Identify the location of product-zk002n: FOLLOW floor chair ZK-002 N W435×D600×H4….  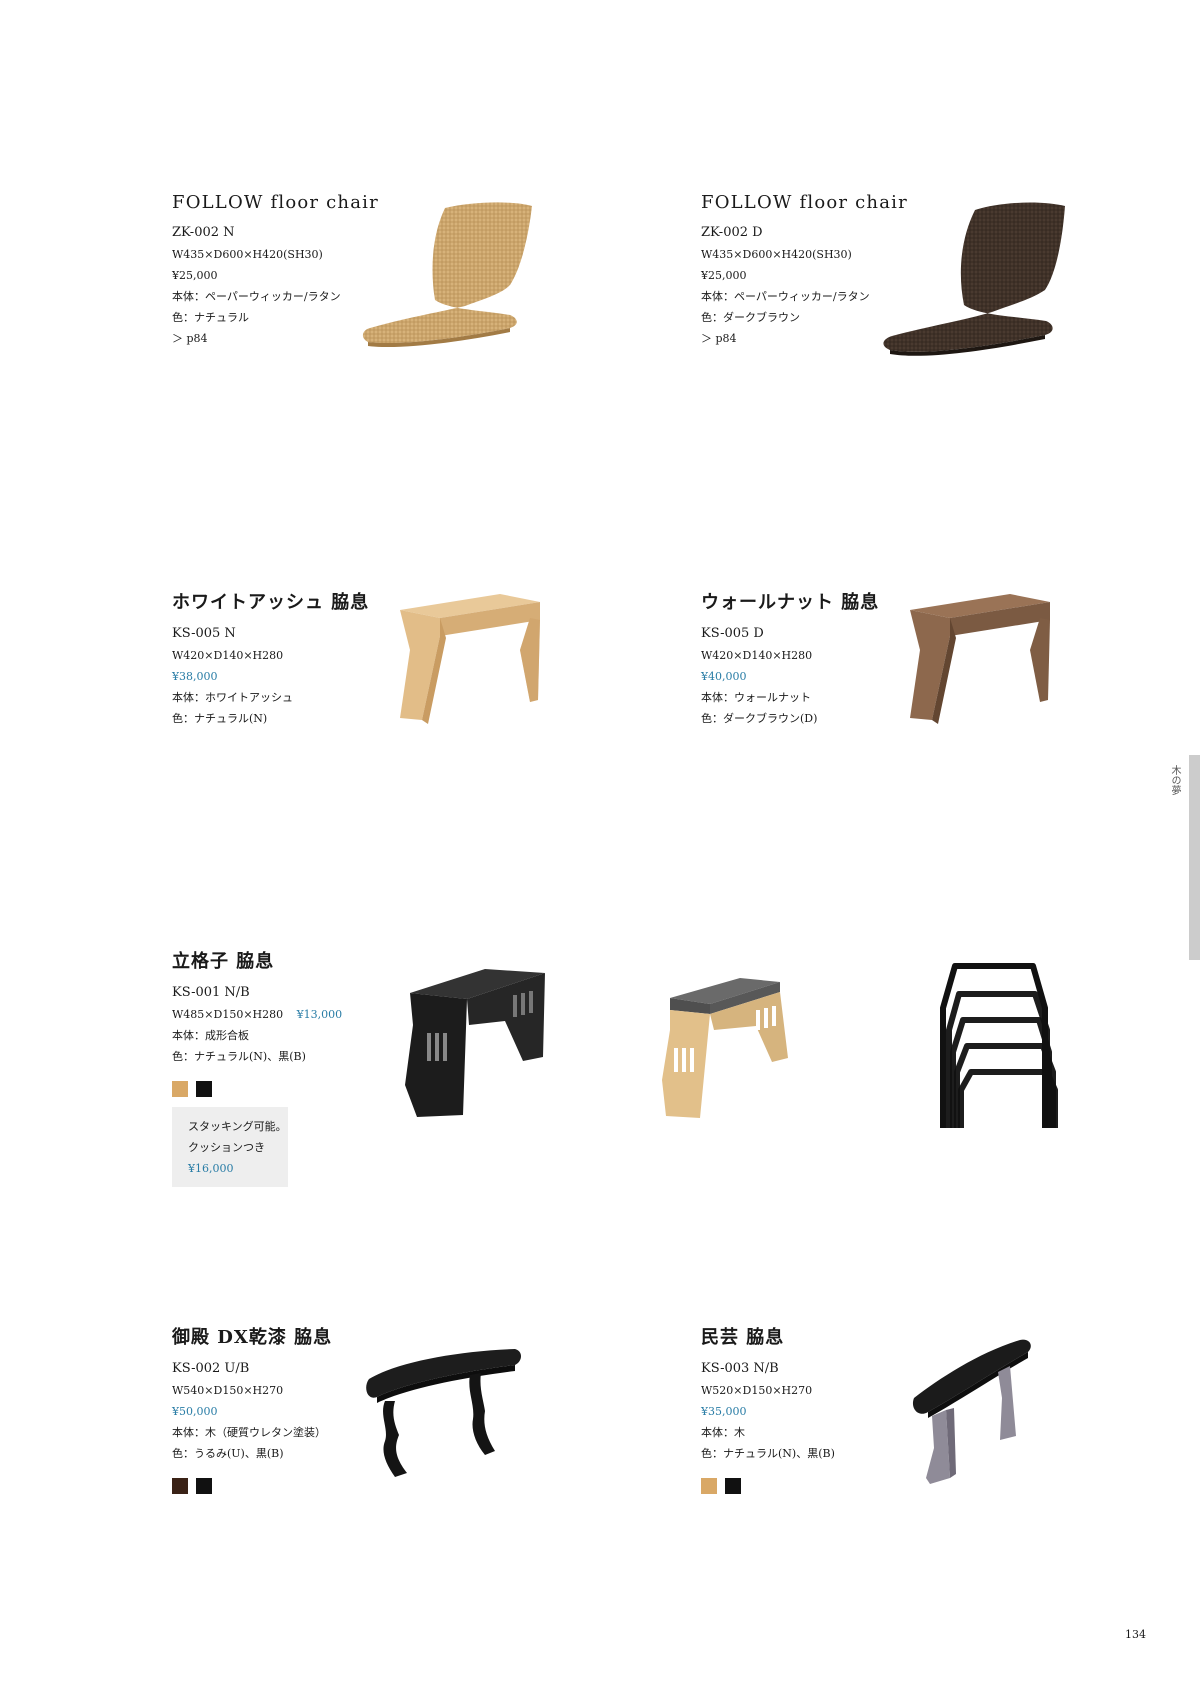
(275, 268).